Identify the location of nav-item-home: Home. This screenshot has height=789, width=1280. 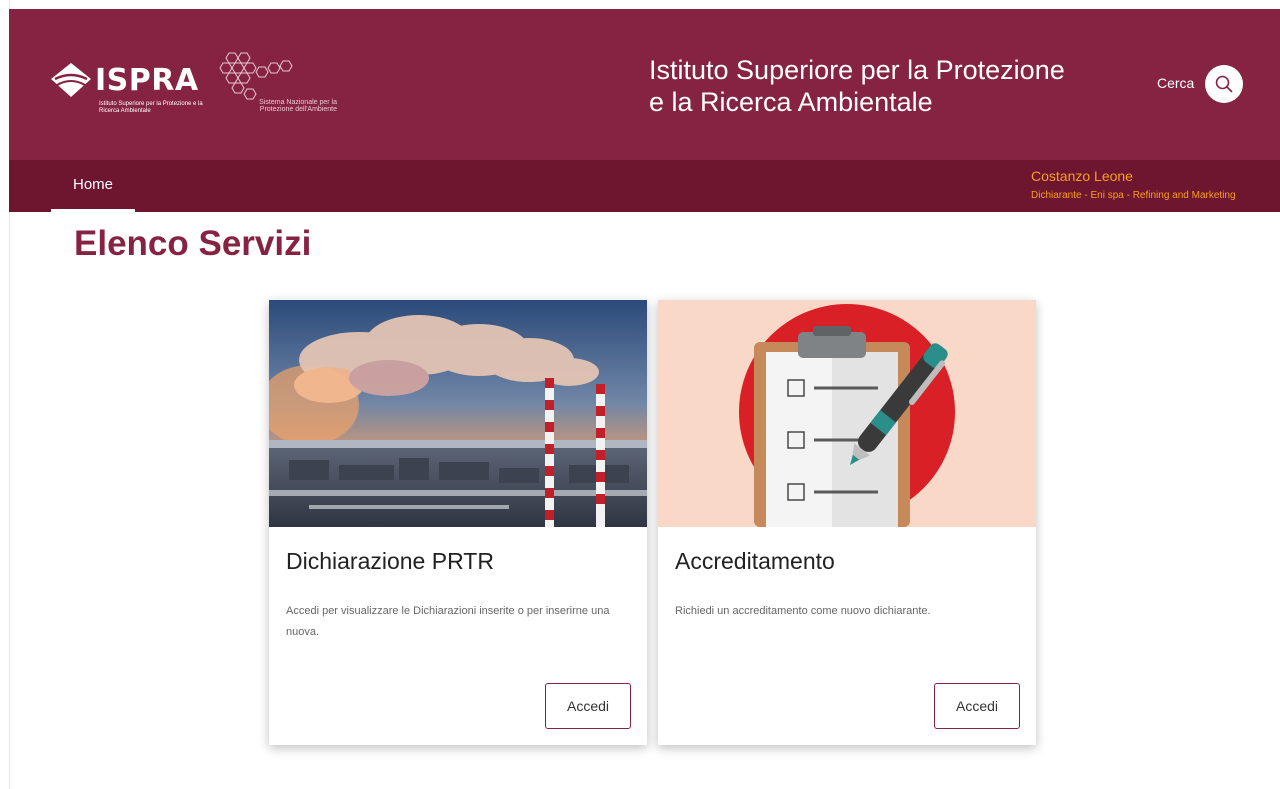
(93, 186).